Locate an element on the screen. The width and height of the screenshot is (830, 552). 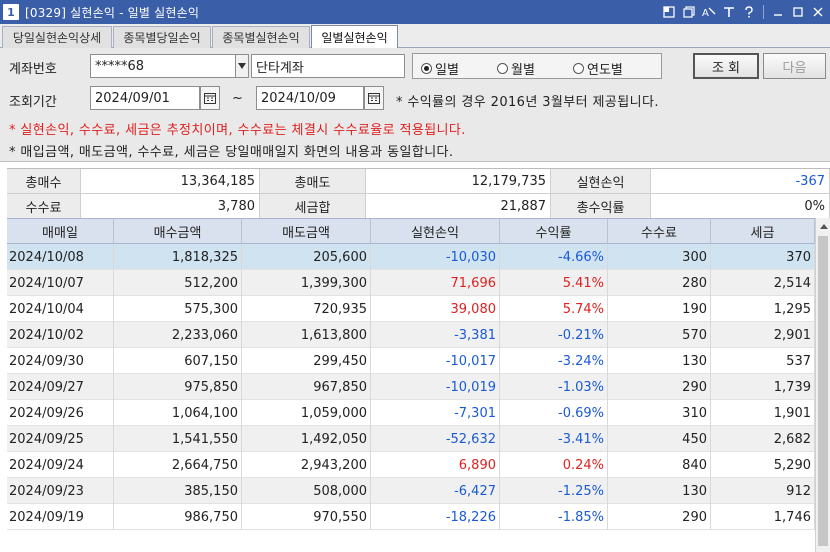
account-dropdown-button is located at coordinates (242, 66).